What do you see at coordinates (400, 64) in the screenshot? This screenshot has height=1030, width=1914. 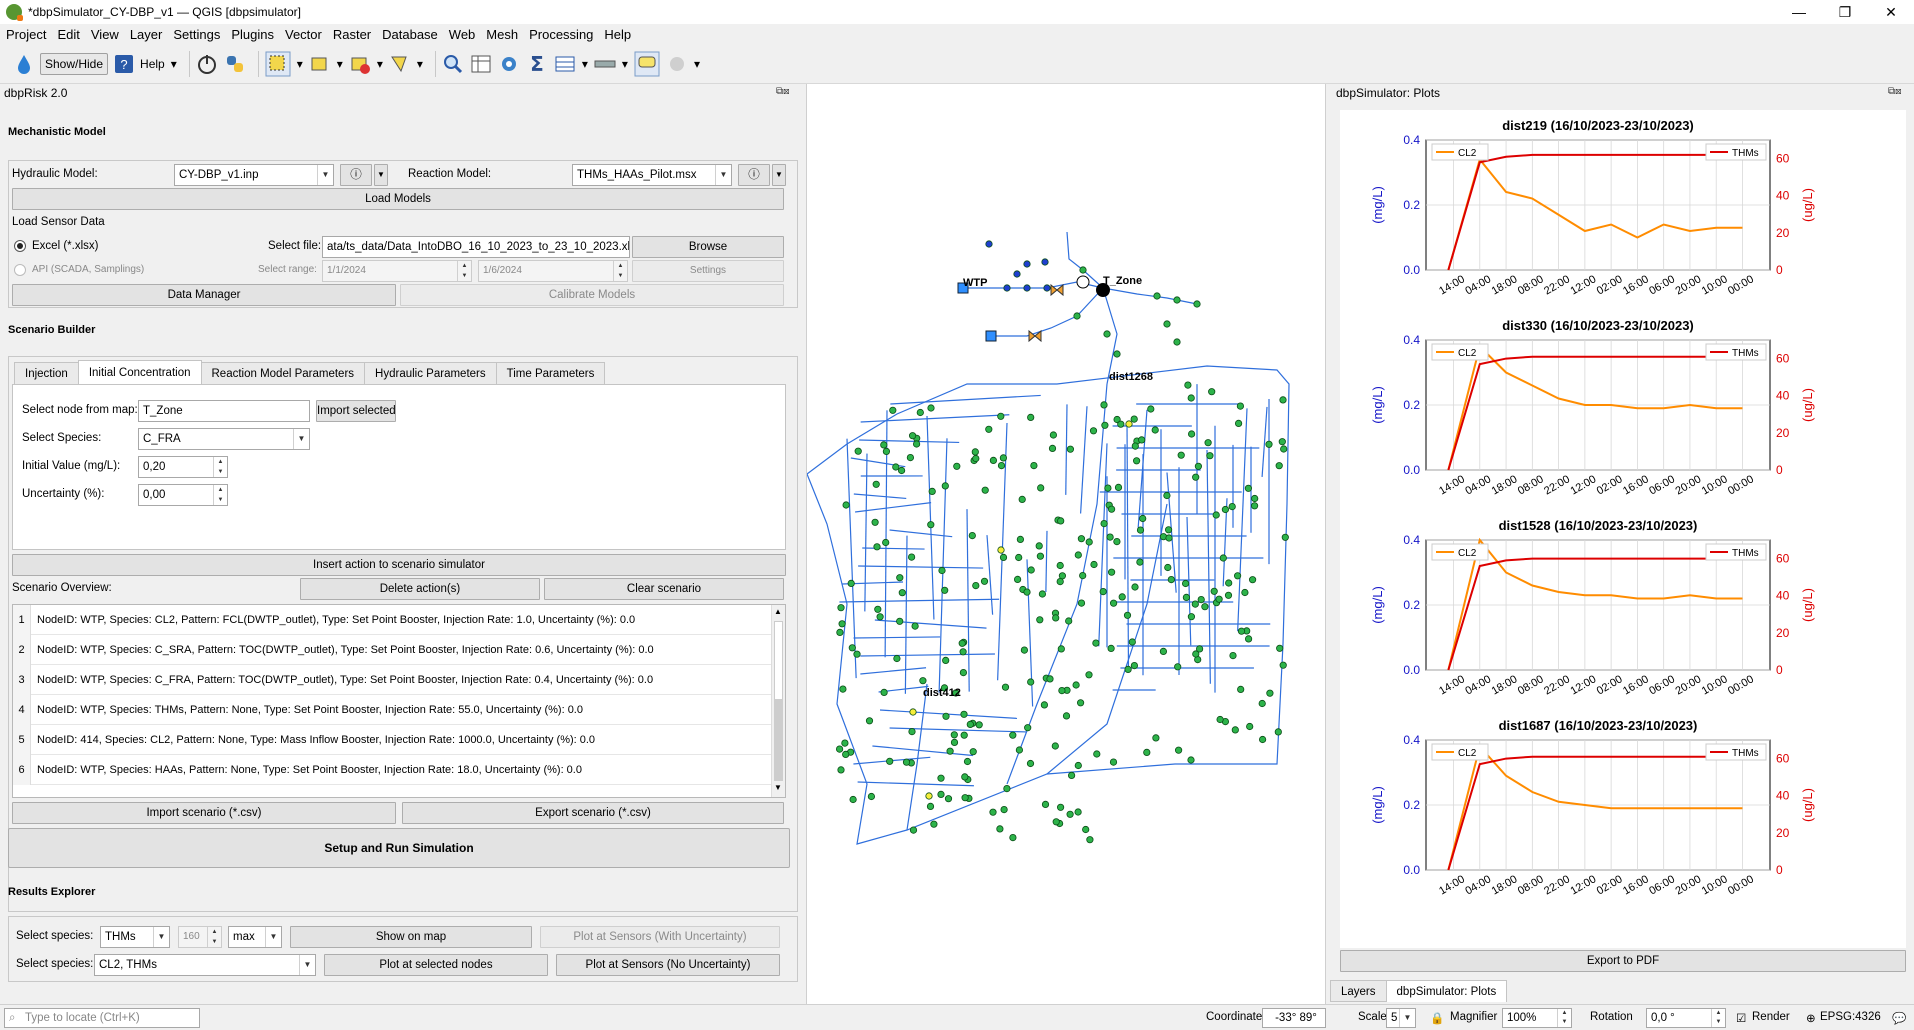 I see `select-location-icon` at bounding box center [400, 64].